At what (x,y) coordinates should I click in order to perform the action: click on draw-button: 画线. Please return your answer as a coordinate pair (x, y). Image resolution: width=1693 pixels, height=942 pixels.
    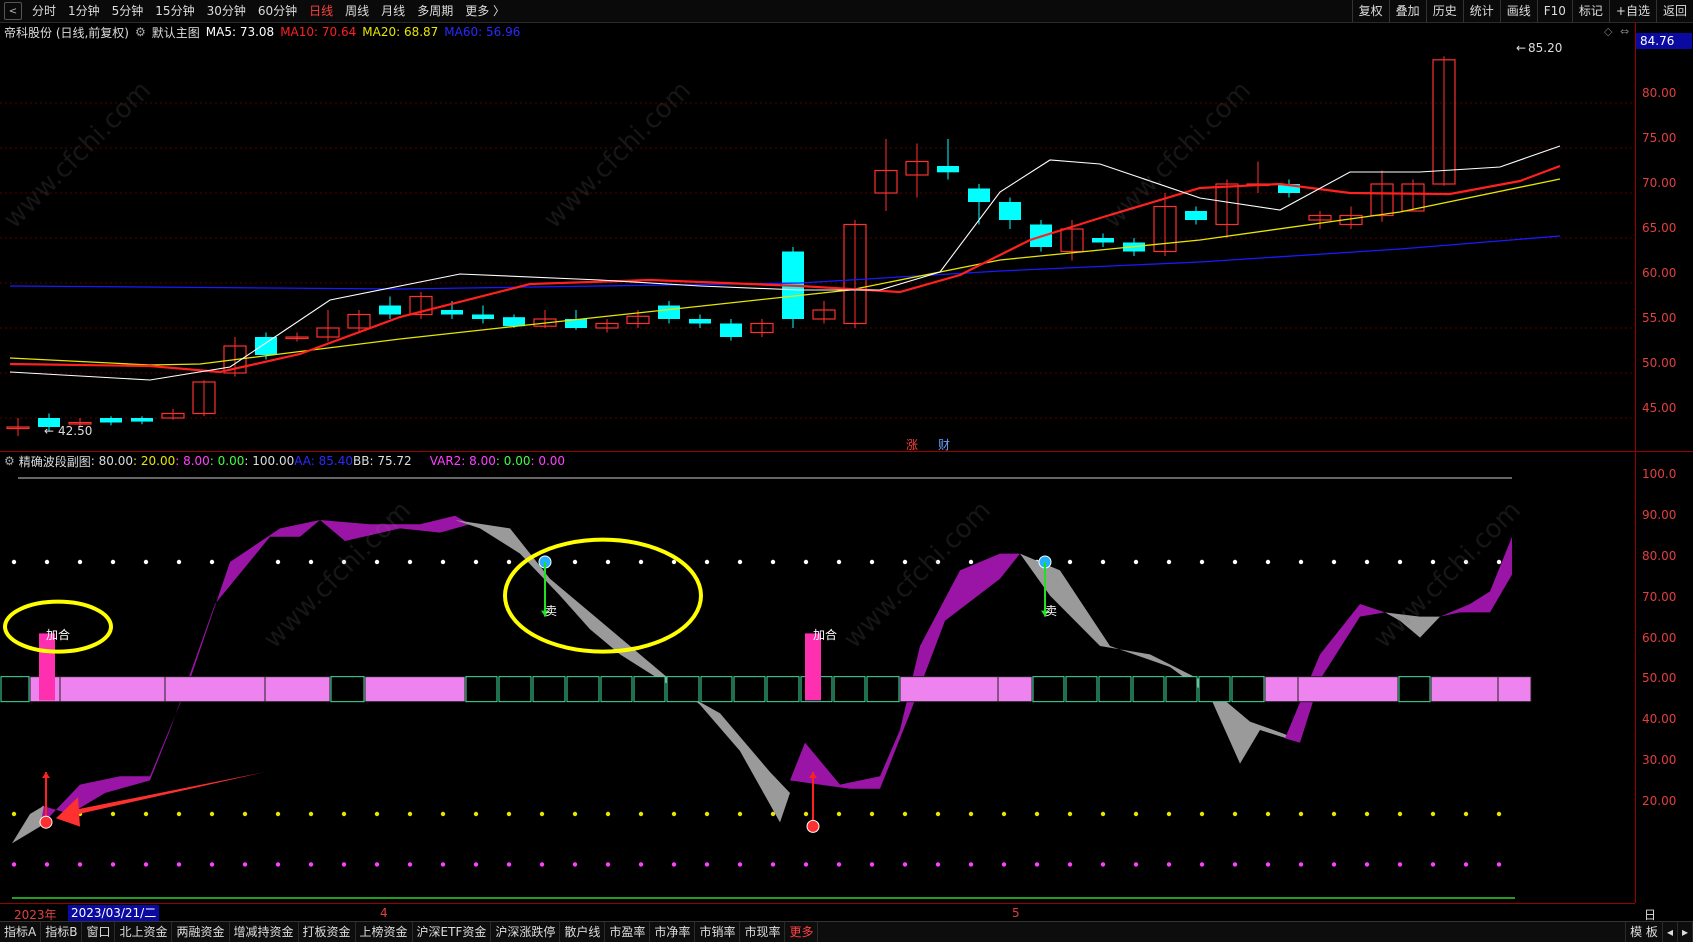
    Looking at the image, I should click on (1518, 11).